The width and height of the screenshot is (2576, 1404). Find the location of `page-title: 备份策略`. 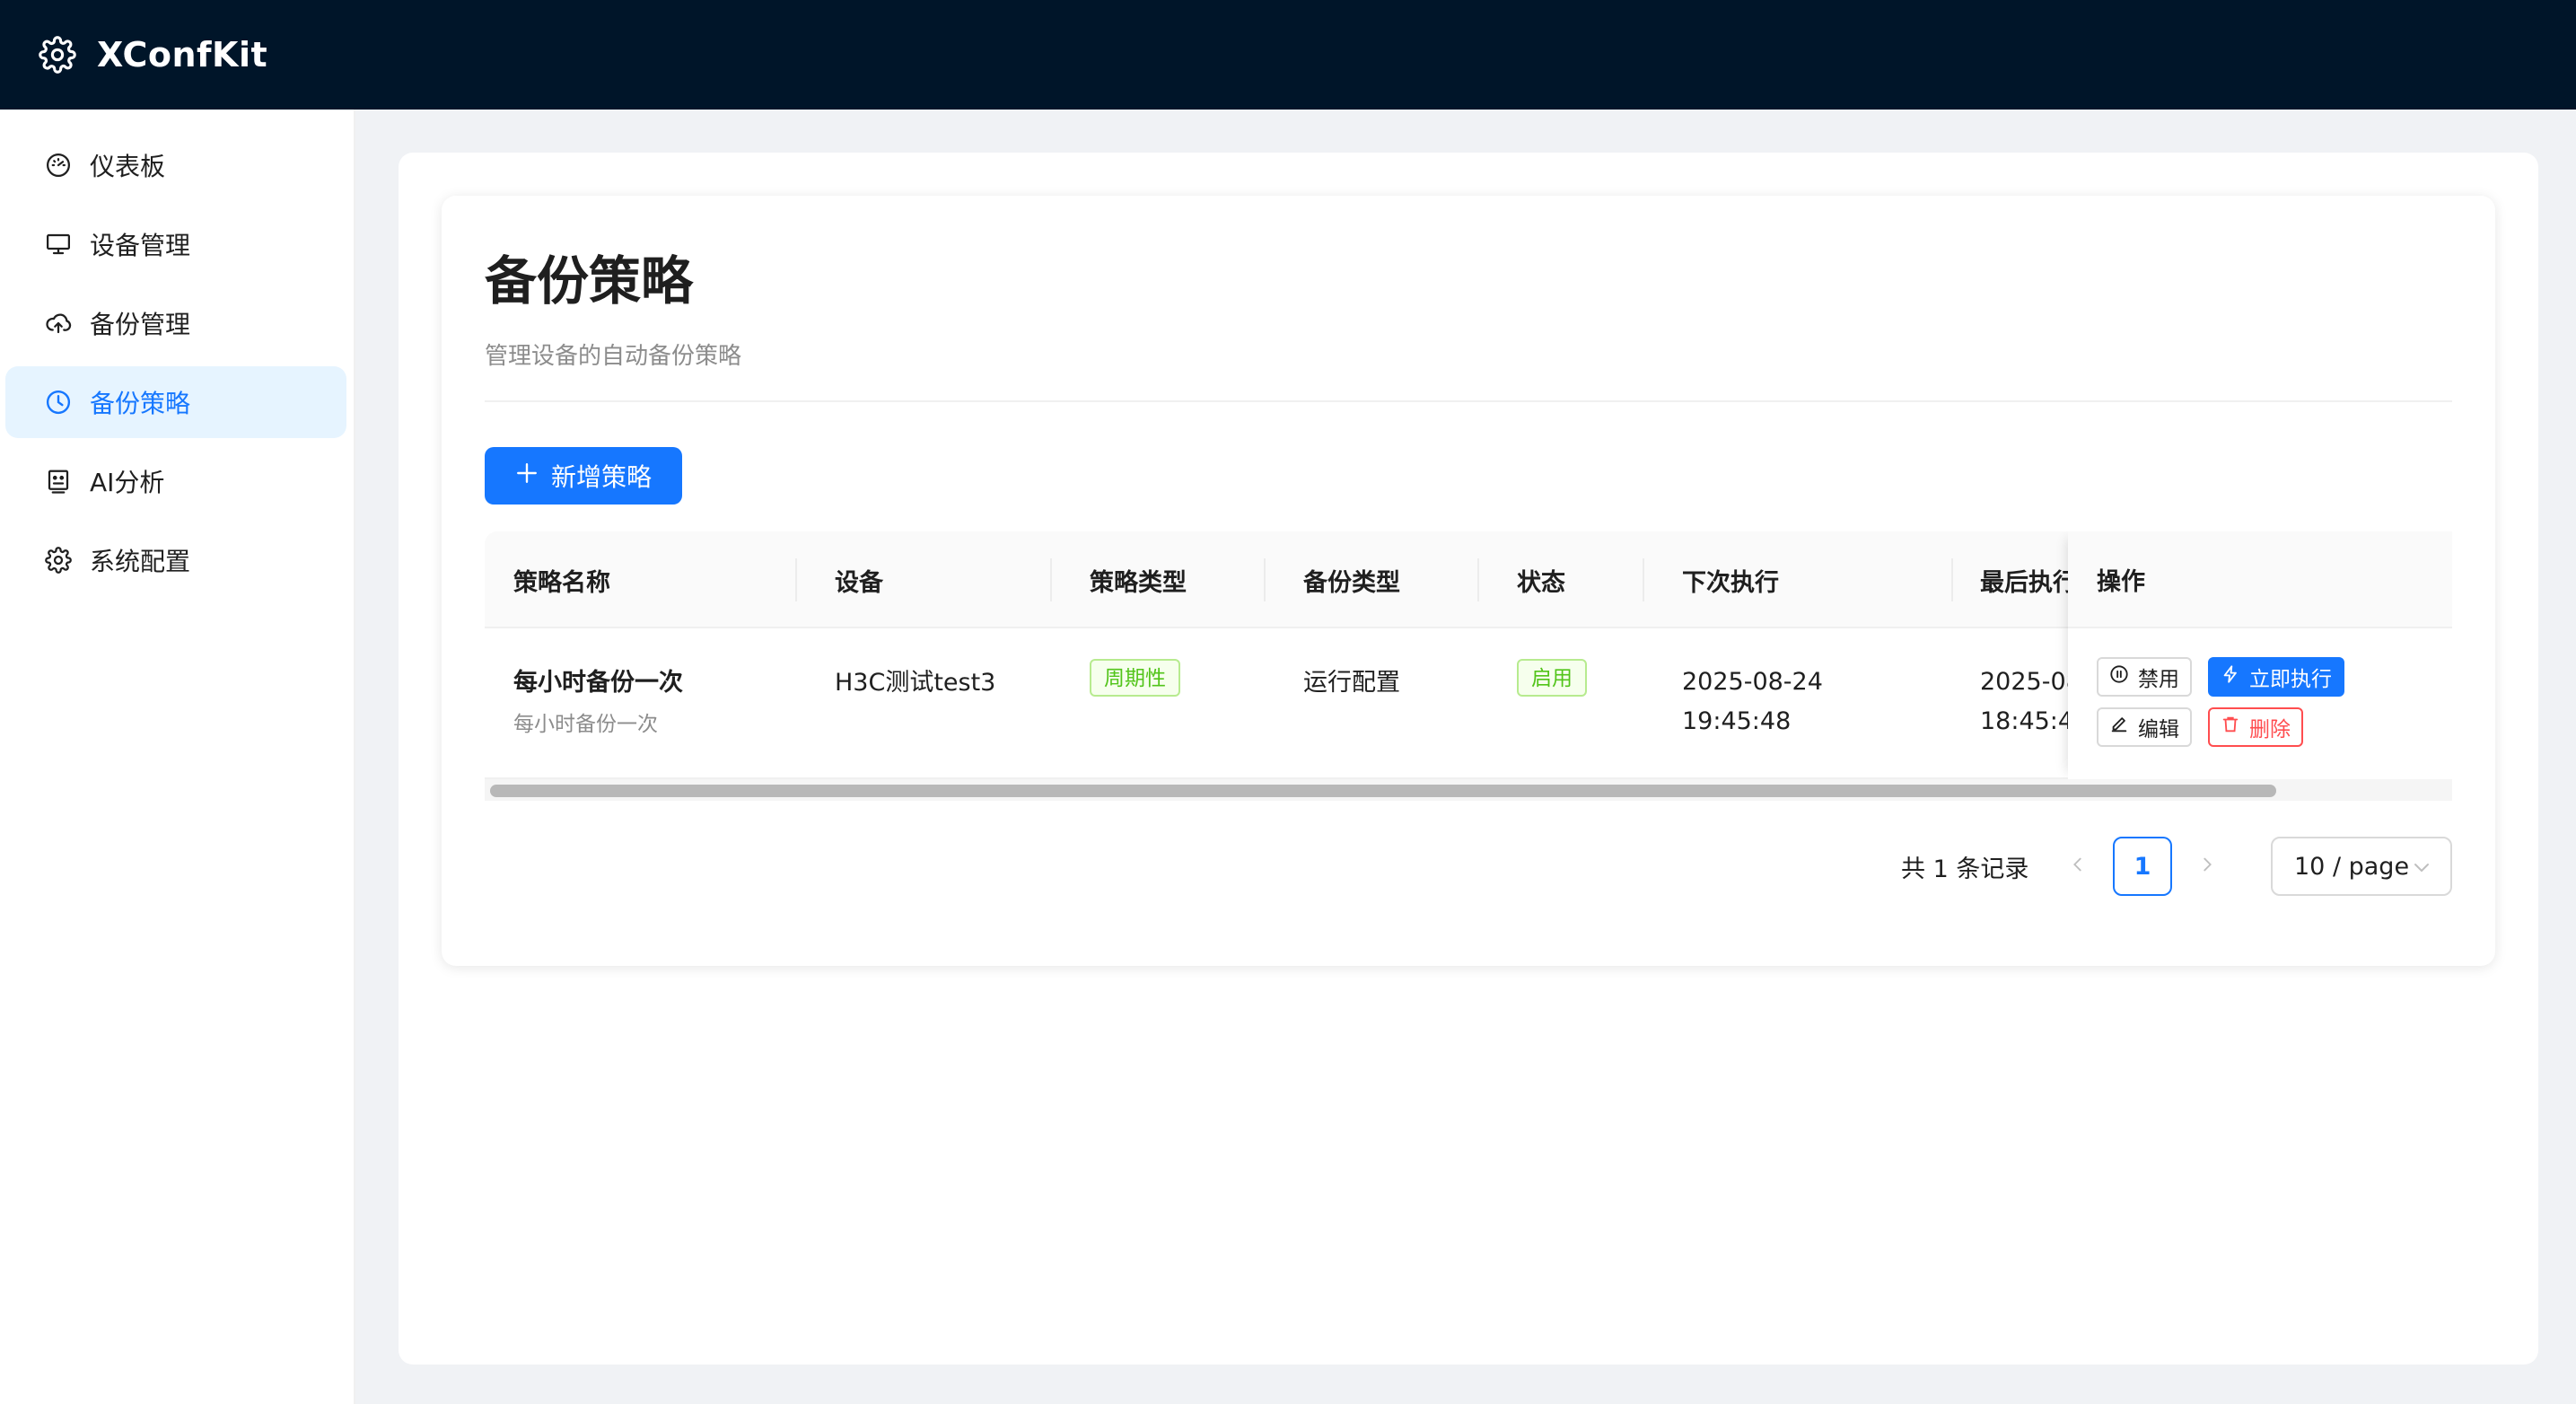

page-title: 备份策略 is located at coordinates (589, 281).